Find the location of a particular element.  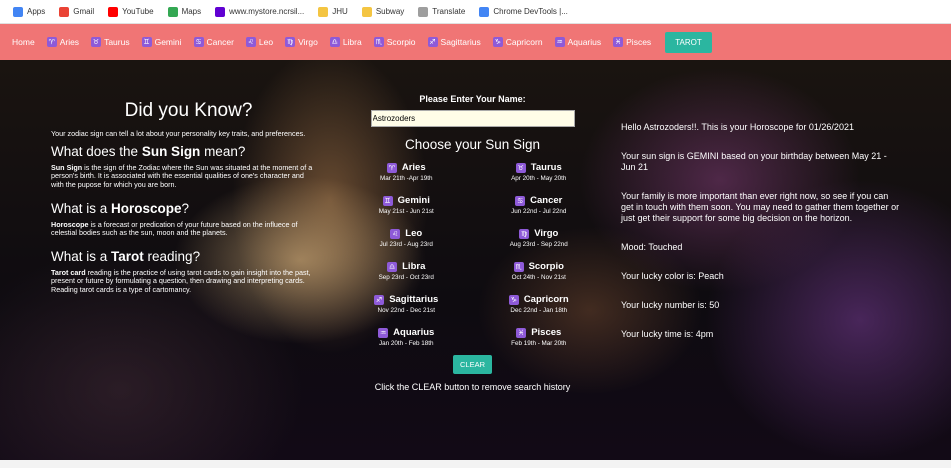

sign-label: Capricorn is located at coordinates (546, 299).